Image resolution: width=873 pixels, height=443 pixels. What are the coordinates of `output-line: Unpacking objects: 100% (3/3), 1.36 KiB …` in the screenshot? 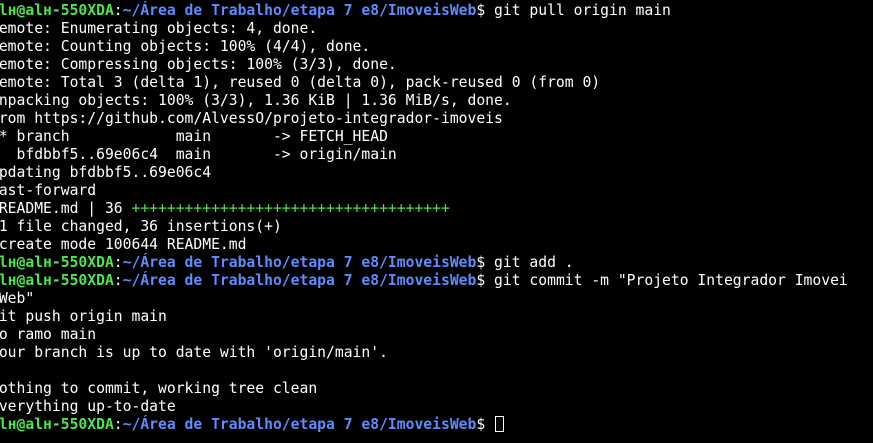 It's located at (256, 100).